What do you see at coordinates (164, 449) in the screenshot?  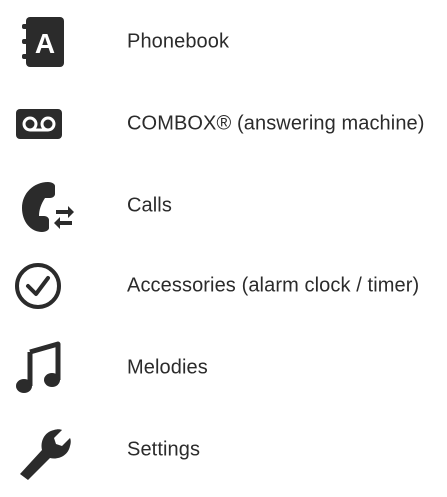 I see `menu-item-label: Settings` at bounding box center [164, 449].